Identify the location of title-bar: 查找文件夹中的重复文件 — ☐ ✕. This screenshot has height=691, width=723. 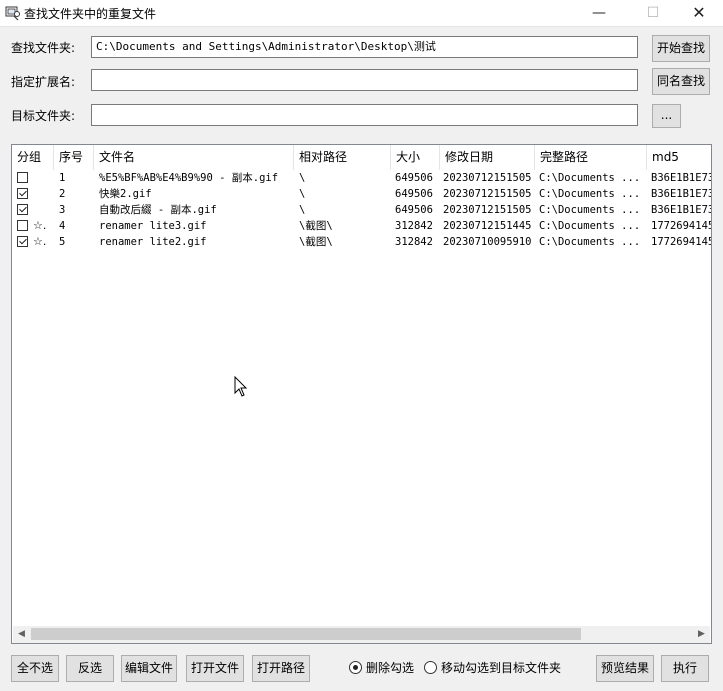
(361, 13).